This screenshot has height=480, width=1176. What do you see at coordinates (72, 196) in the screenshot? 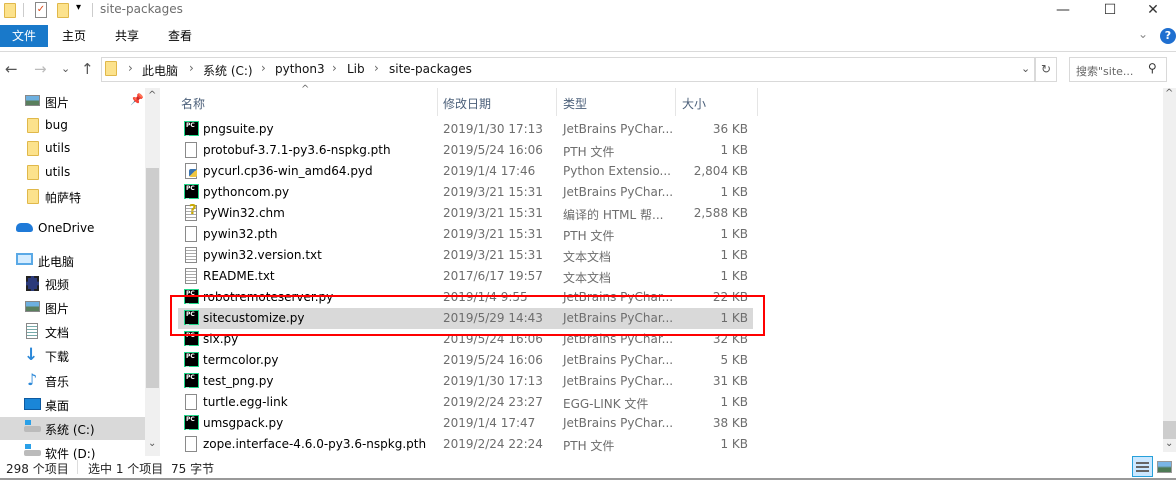
I see `nav-item: 帕萨特` at bounding box center [72, 196].